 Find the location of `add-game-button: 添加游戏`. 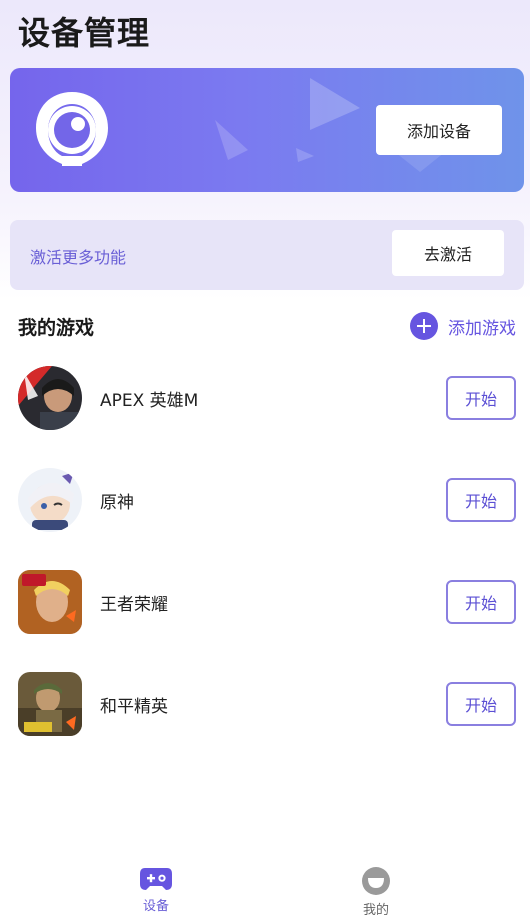

add-game-button: 添加游戏 is located at coordinates (463, 326).